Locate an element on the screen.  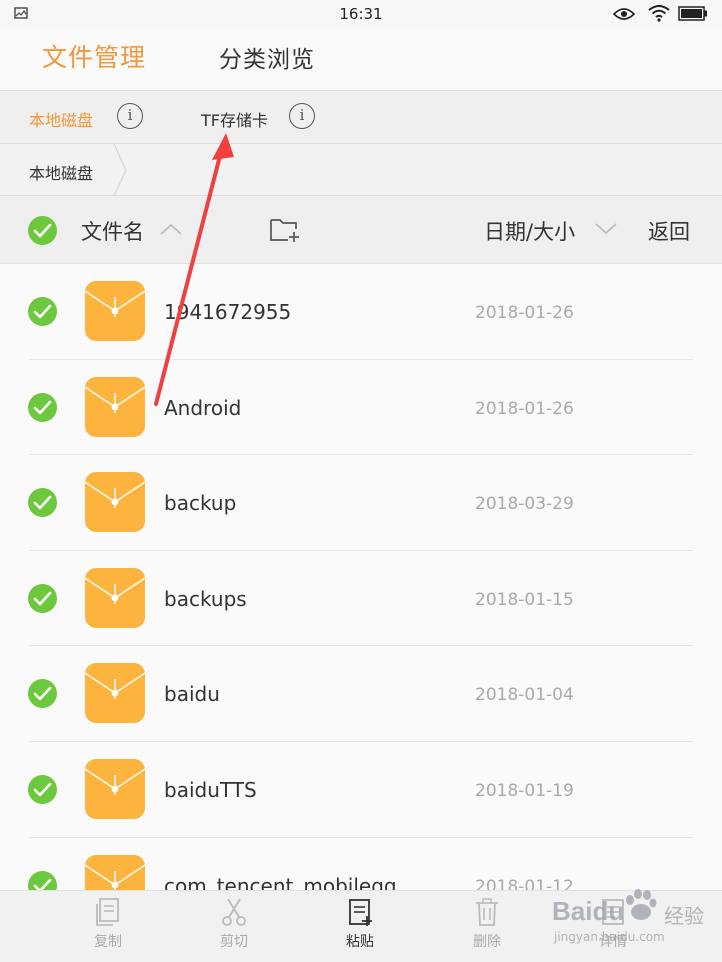
file-name: com_tencent_mobileqq is located at coordinates (280, 881).